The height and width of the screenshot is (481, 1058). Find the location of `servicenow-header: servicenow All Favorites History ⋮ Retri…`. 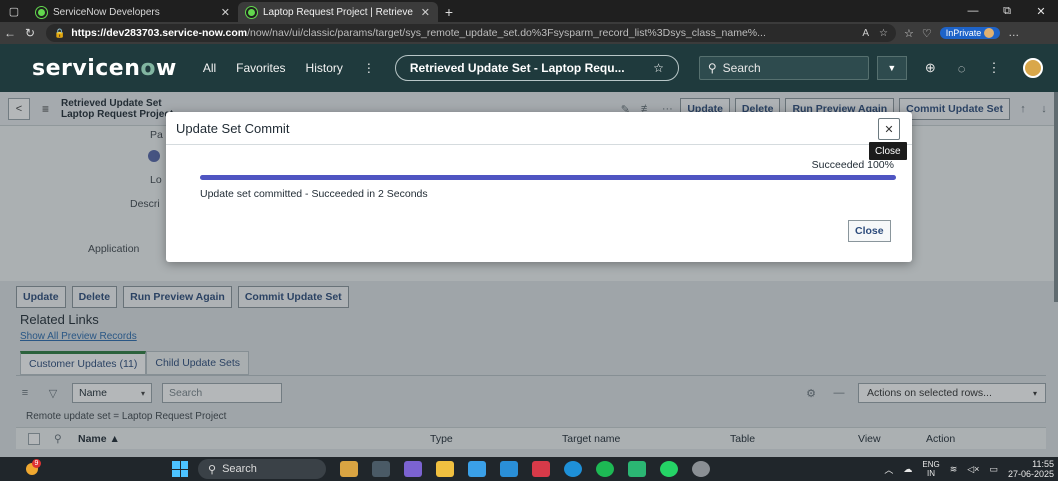

servicenow-header: servicenow All Favorites History ⋮ Retri… is located at coordinates (529, 68).